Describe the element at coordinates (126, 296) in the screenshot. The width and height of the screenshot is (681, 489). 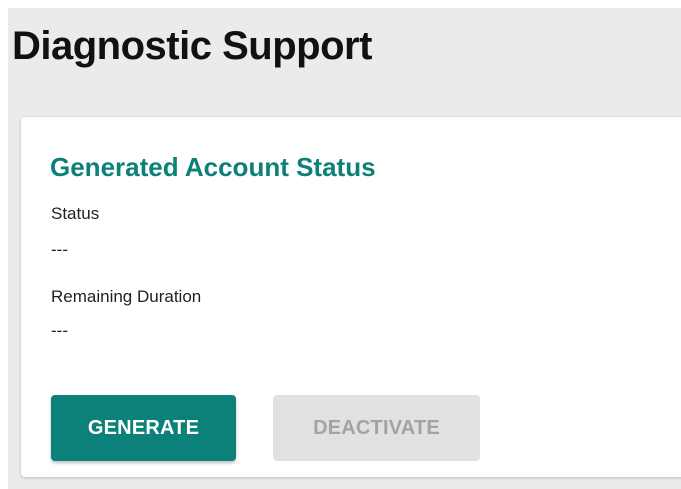
I see `remaining-duration-label: Remaining Duration` at that location.